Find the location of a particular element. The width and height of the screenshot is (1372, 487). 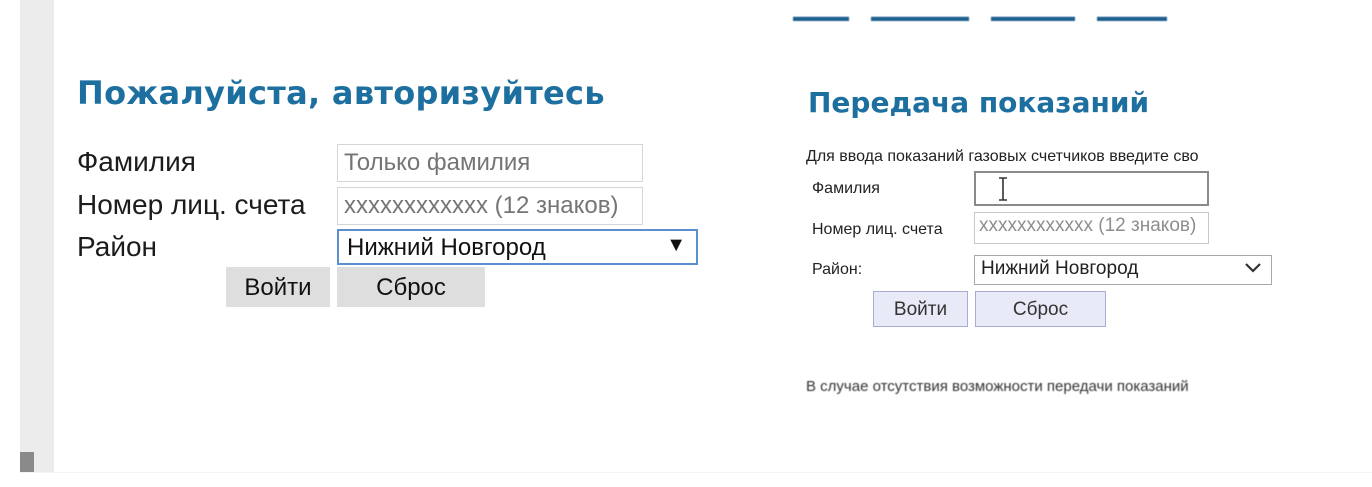

district-select: Нижний Новгород ▼ is located at coordinates (517, 247).